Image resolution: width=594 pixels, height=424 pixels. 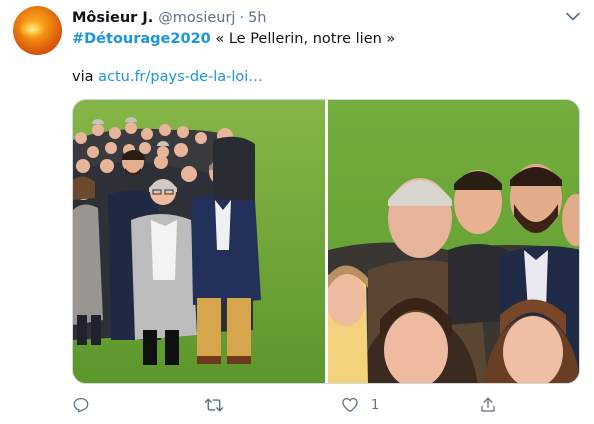 I want to click on chevron-down-icon, so click(x=573, y=16).